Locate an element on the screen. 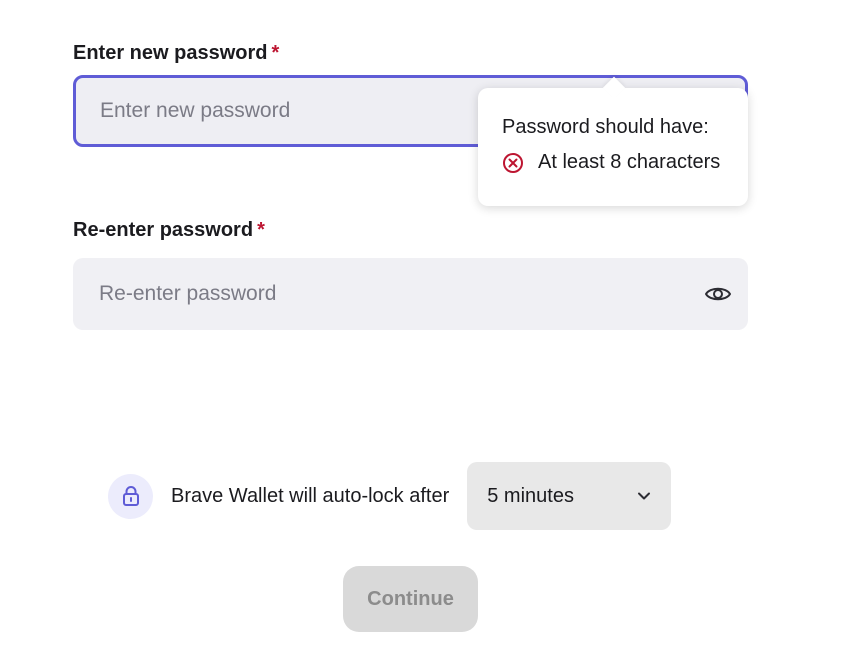 The width and height of the screenshot is (844, 650). lock-icon is located at coordinates (131, 496).